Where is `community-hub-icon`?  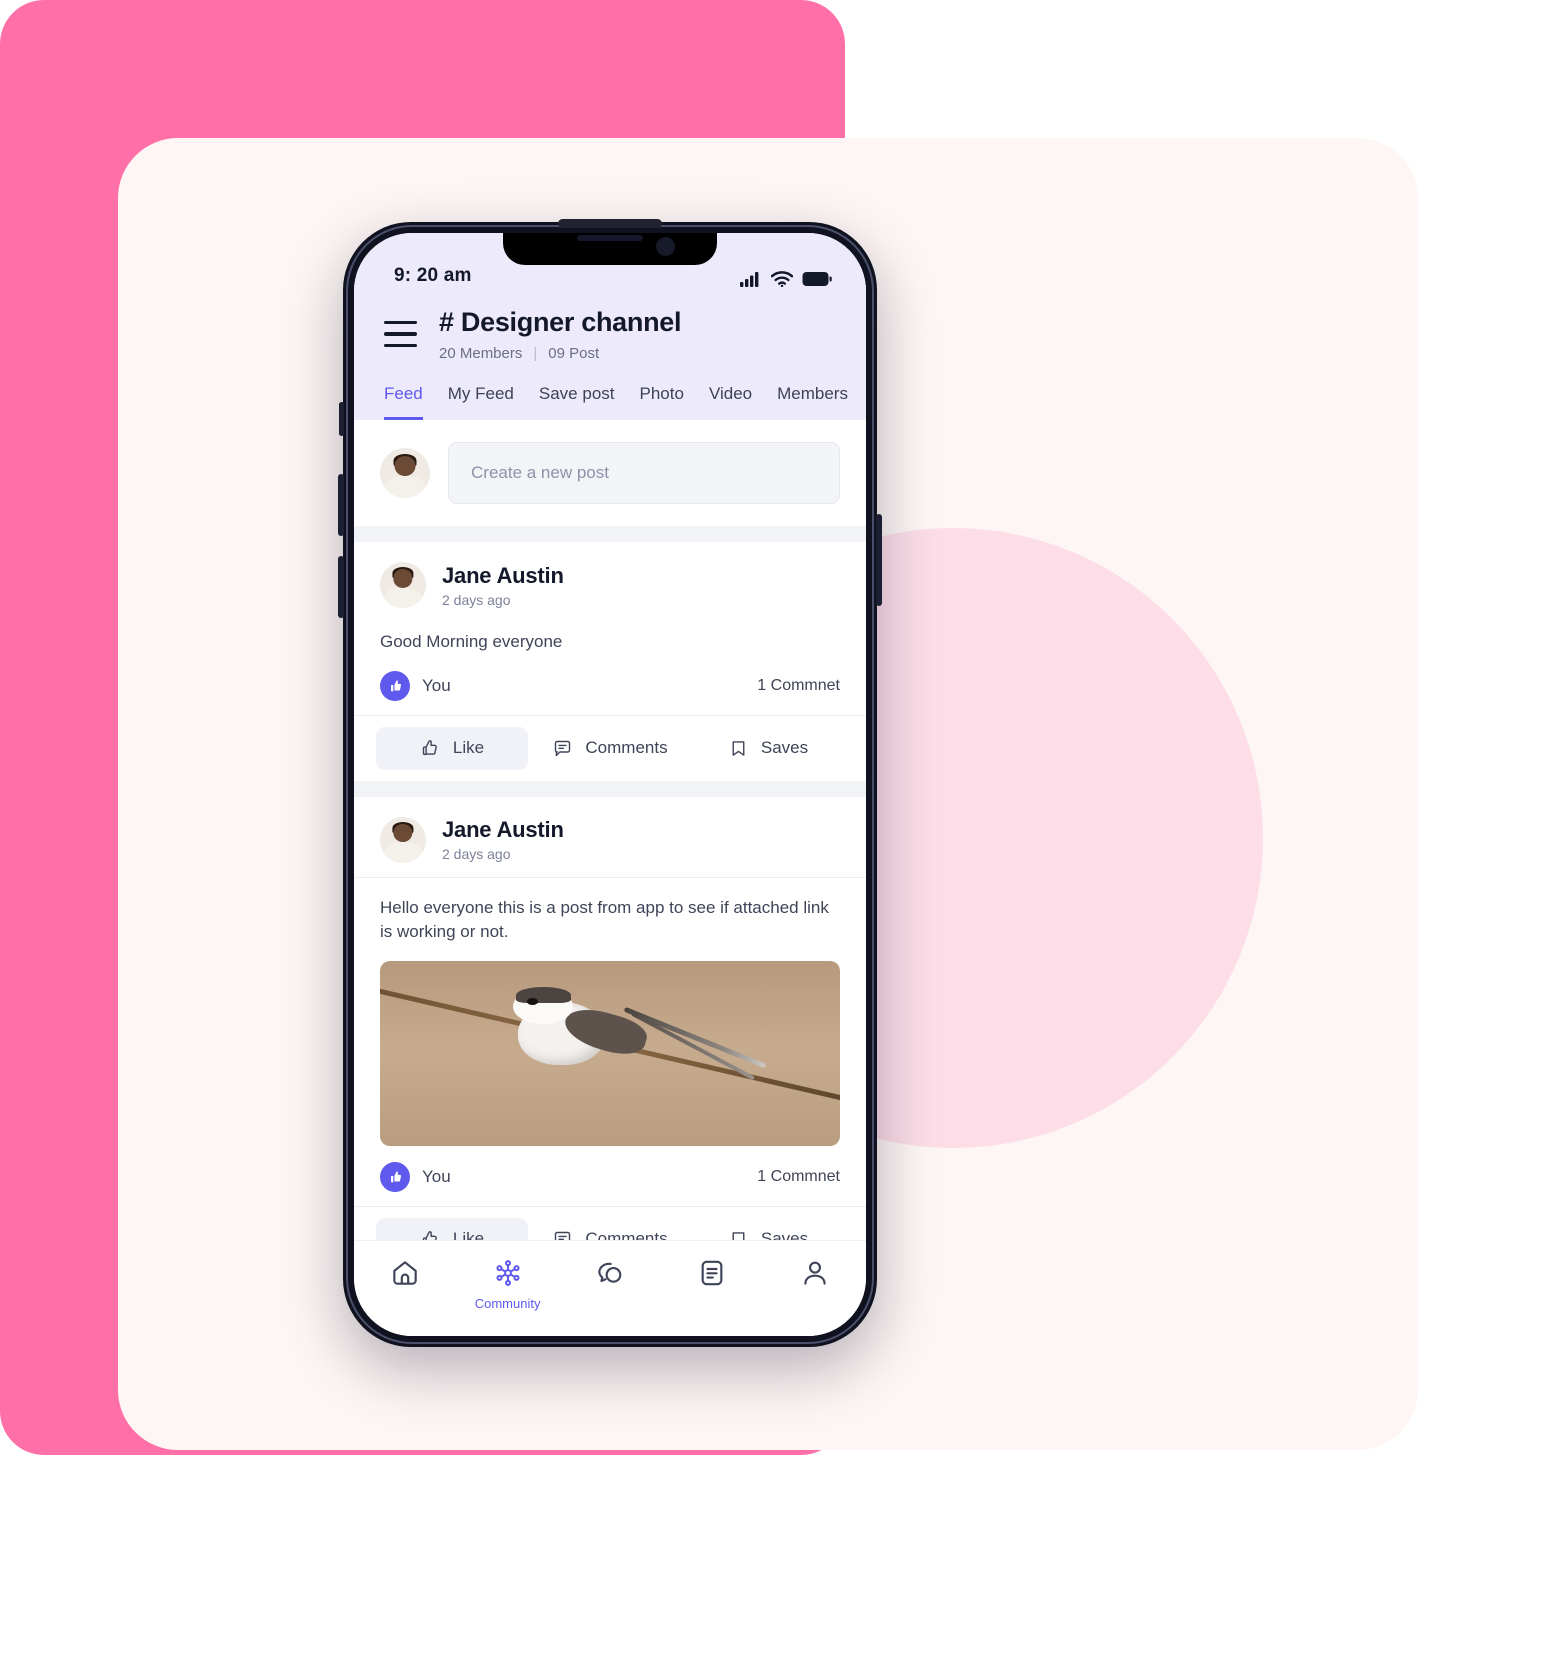 community-hub-icon is located at coordinates (508, 1273).